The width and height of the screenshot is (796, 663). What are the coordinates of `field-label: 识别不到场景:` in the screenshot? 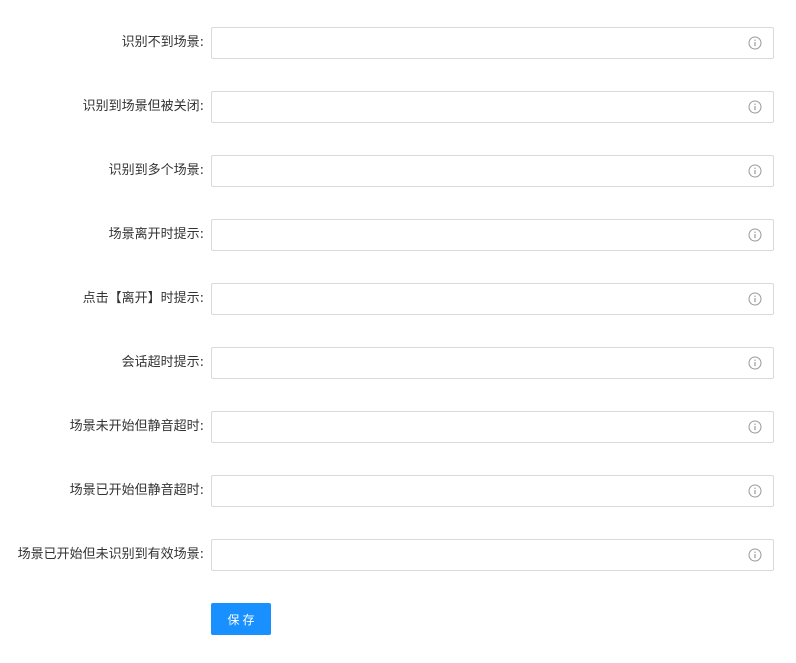 It's located at (162, 42).